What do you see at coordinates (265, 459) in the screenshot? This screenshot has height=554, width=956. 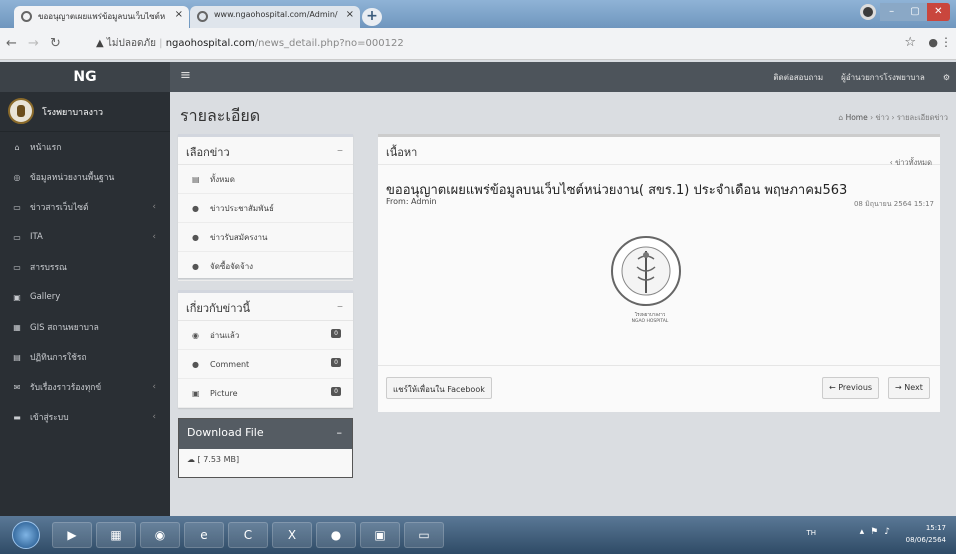 I see `download-link: ☁ [ 7.53 MB]` at bounding box center [265, 459].